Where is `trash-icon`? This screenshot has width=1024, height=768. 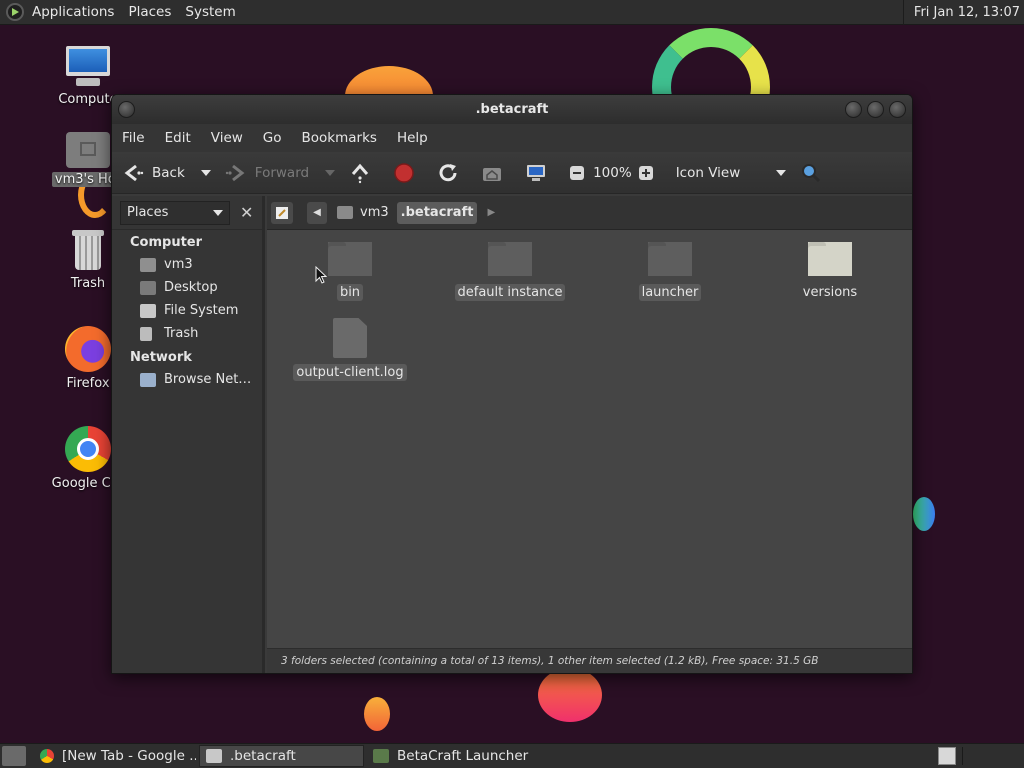 trash-icon is located at coordinates (88, 250).